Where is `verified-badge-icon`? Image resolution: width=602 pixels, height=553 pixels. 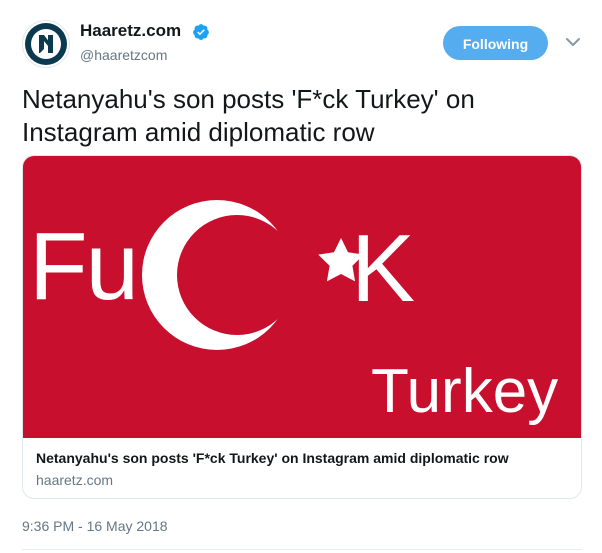
verified-badge-icon is located at coordinates (201, 32).